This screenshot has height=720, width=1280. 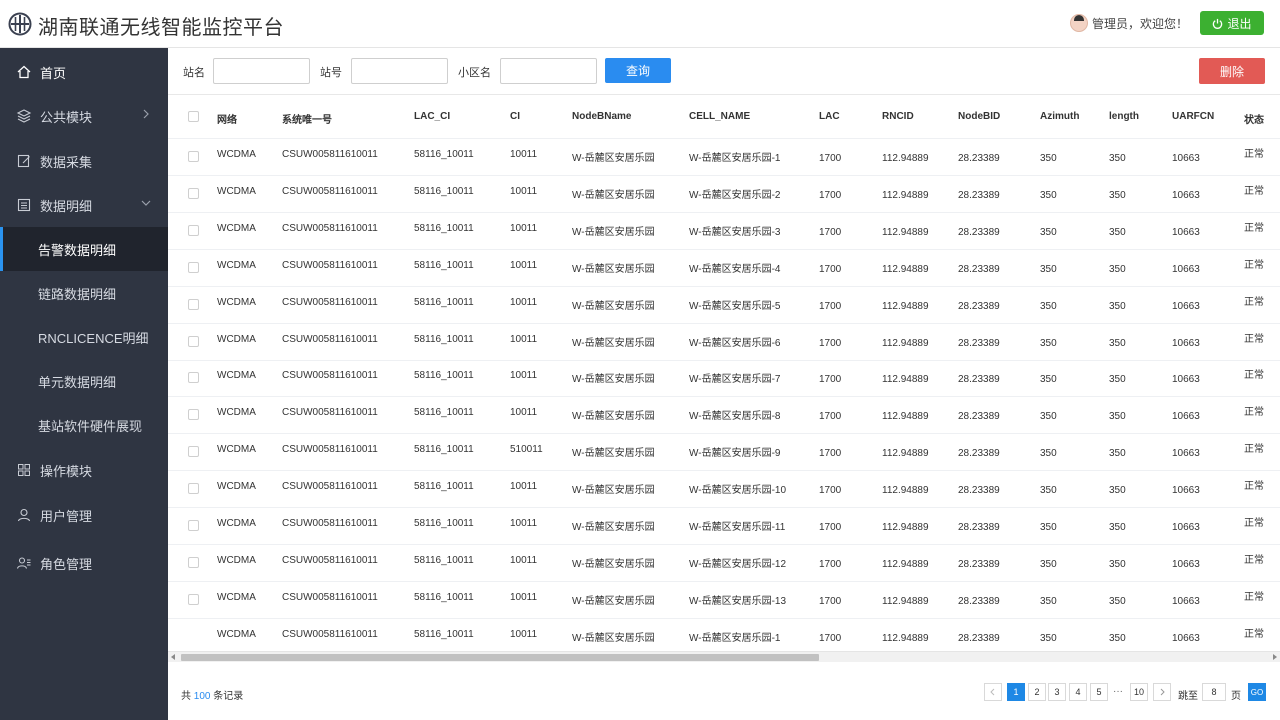 I want to click on column-header: RNCID, so click(x=898, y=116).